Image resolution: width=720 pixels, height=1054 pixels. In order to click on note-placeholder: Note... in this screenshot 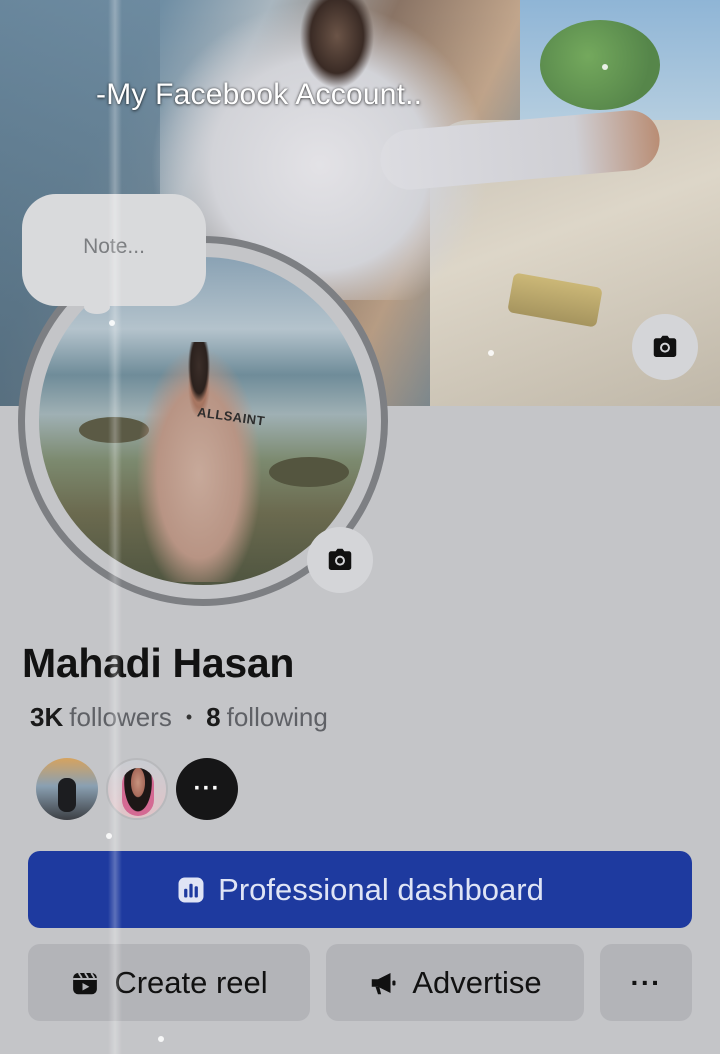, I will do `click(114, 246)`.